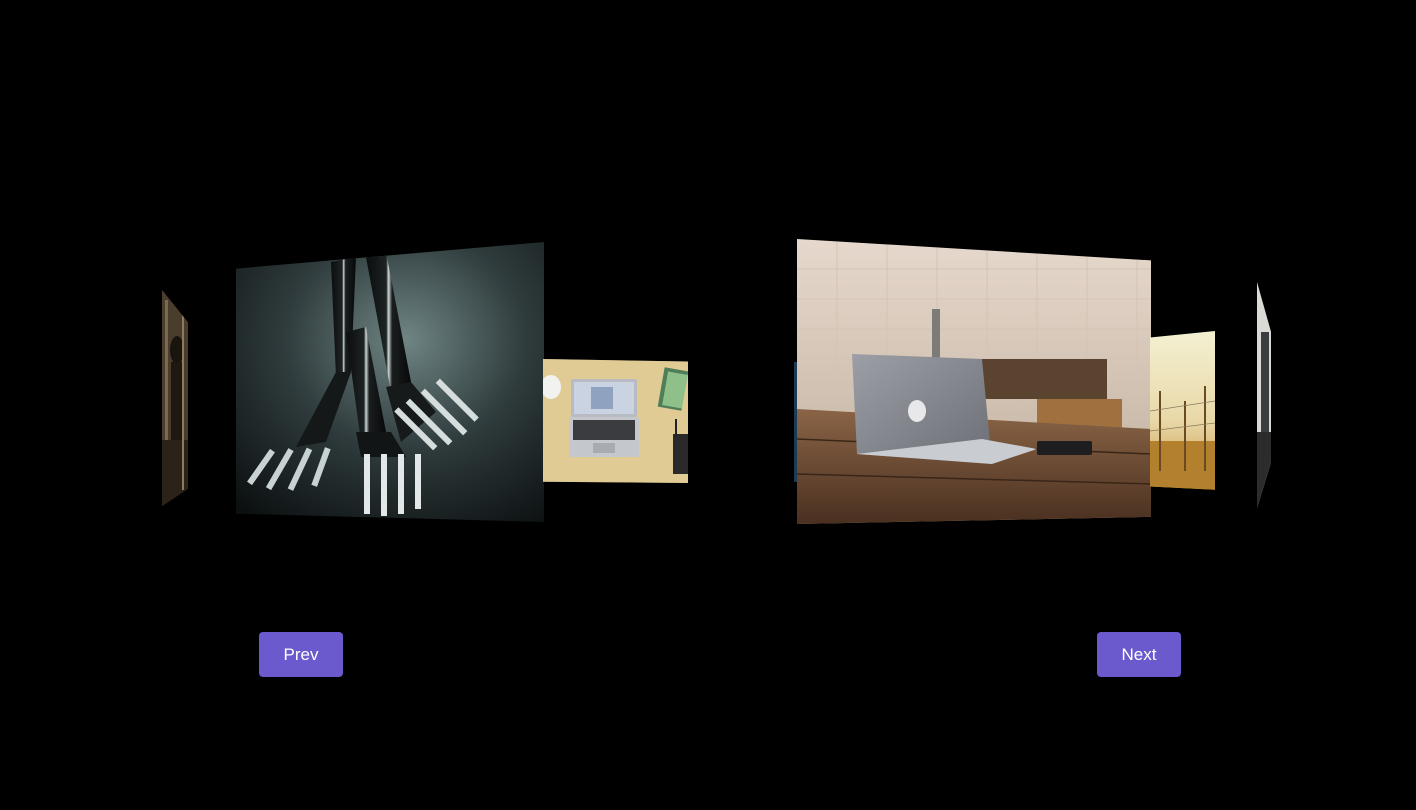  I want to click on slide-stone-figure, so click(175, 398).